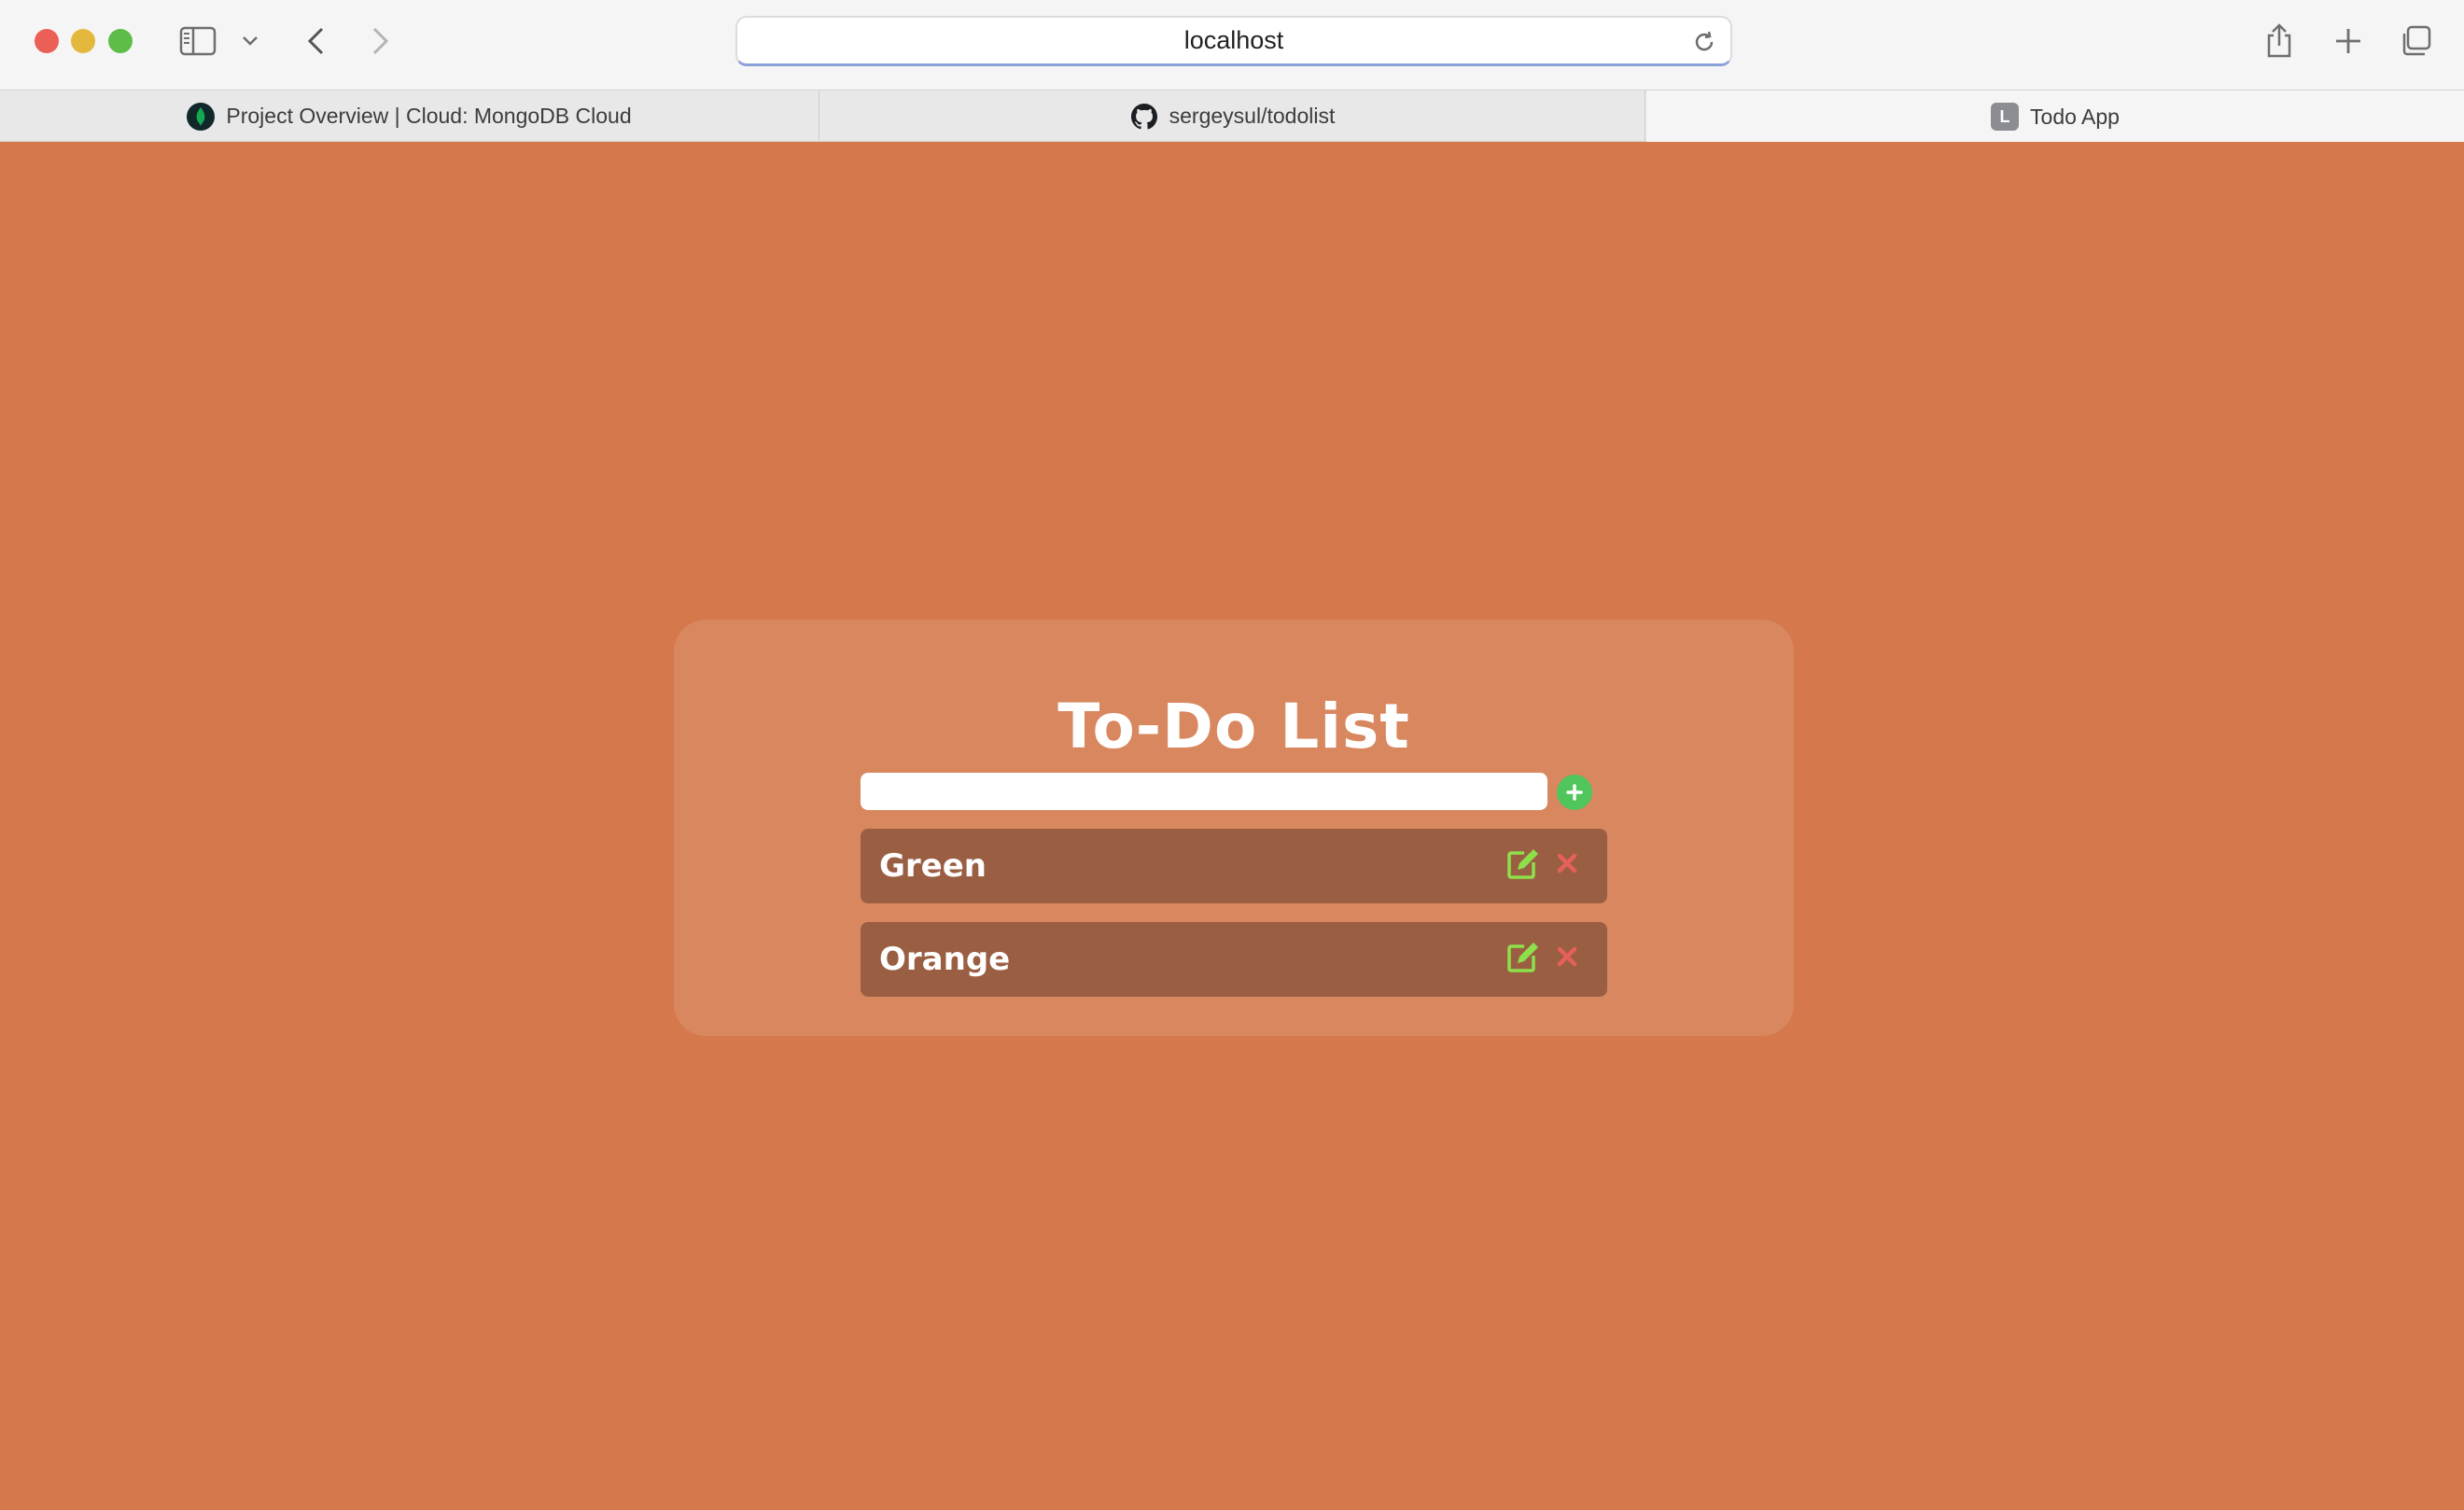 The image size is (2464, 1510). I want to click on address-bar: localhost, so click(1233, 41).